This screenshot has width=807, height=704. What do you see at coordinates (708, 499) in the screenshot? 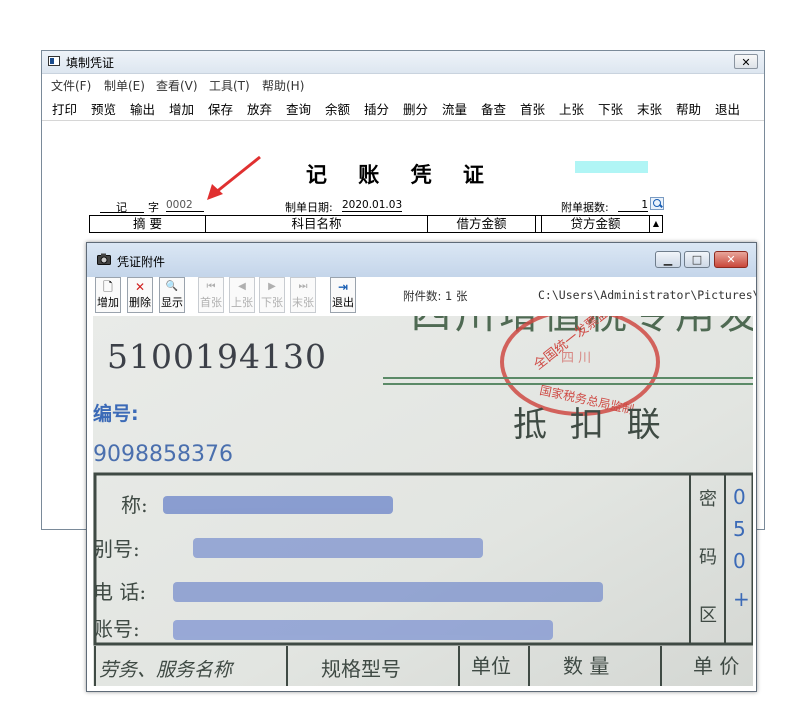
I see `cipher-label-1: 密` at bounding box center [708, 499].